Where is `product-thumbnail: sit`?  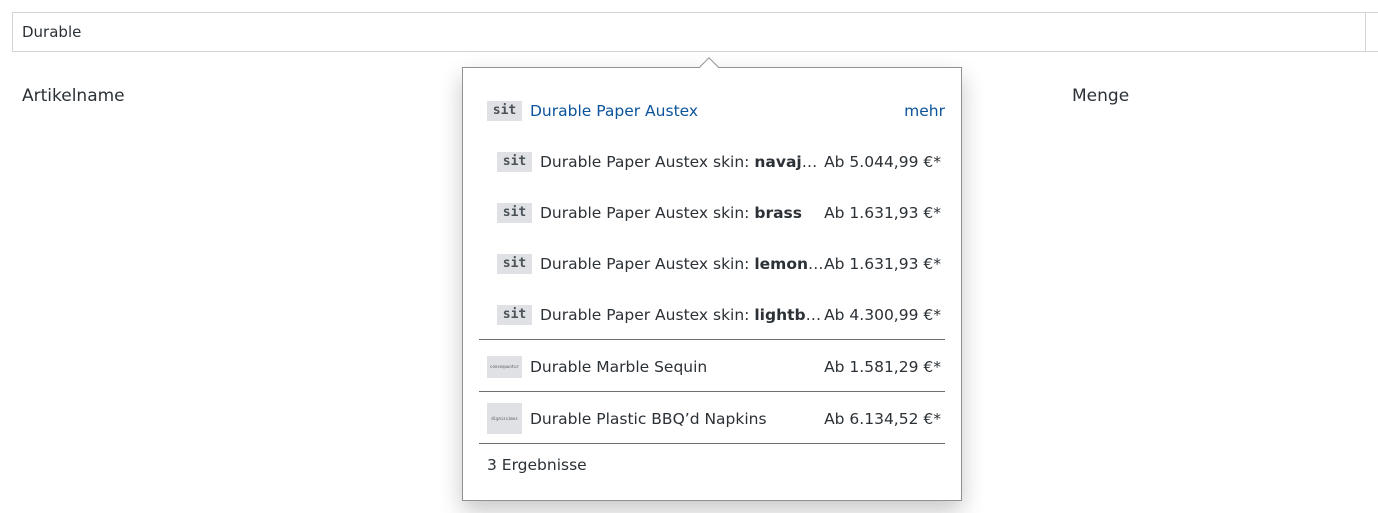 product-thumbnail: sit is located at coordinates (504, 110).